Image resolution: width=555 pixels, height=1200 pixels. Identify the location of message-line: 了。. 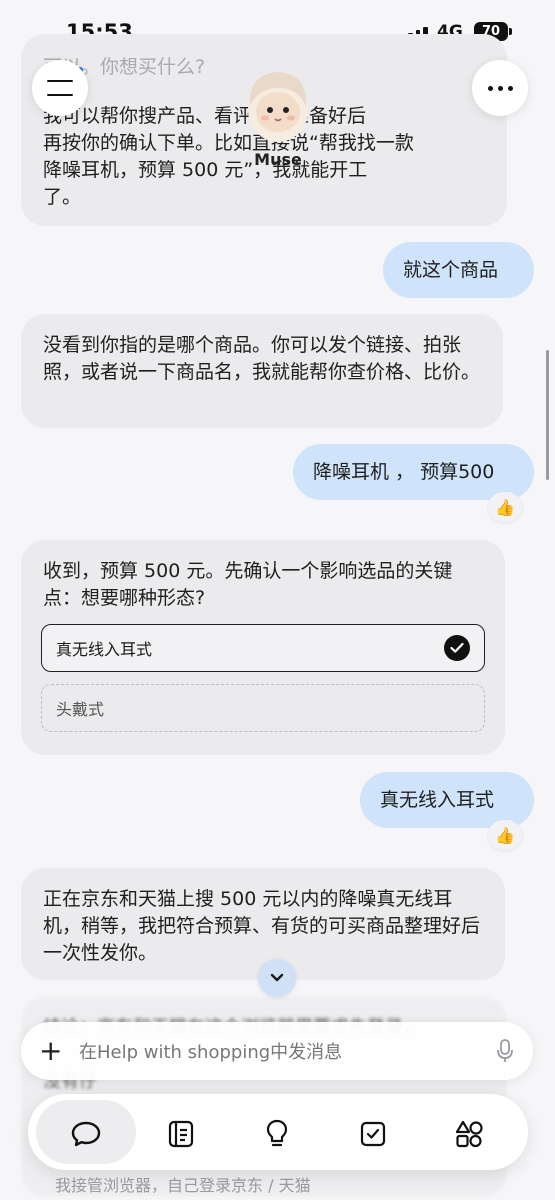
(62, 197).